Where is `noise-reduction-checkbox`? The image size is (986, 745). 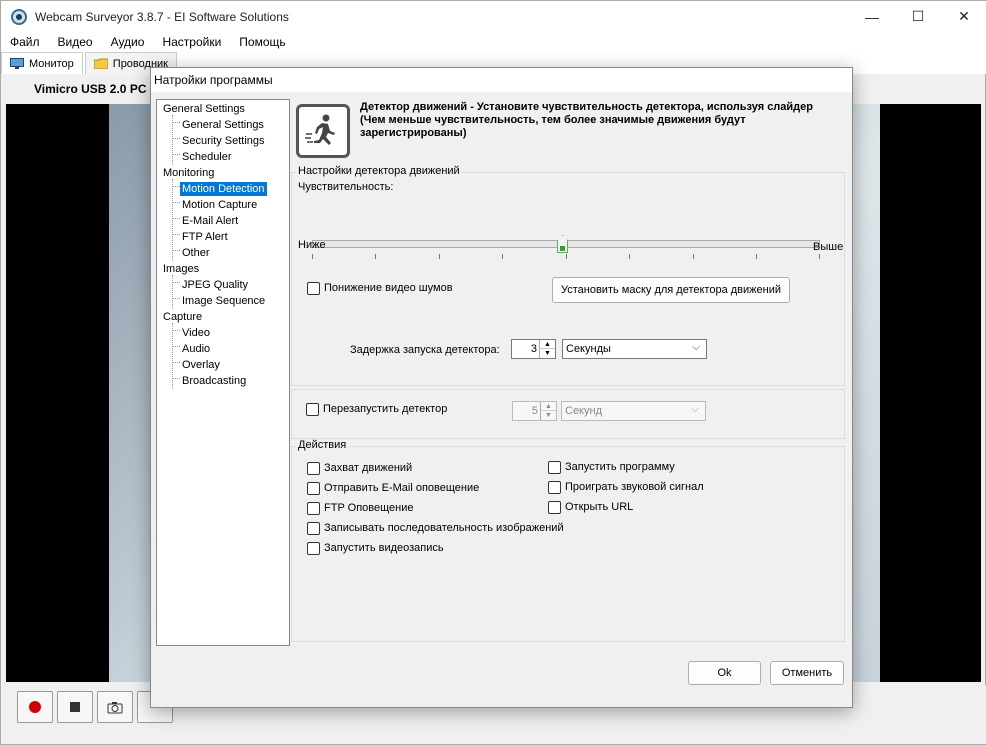
noise-reduction-checkbox is located at coordinates (313, 288).